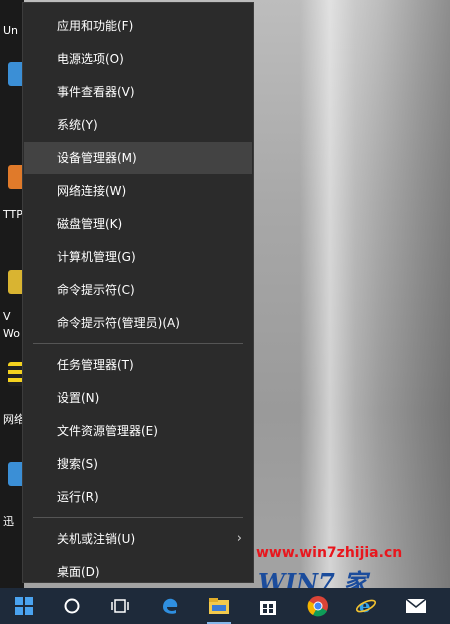 This screenshot has height=624, width=450. What do you see at coordinates (138, 323) in the screenshot?
I see `menu-item-command-prompt-admin: 命令提示符(管理员)(A)` at bounding box center [138, 323].